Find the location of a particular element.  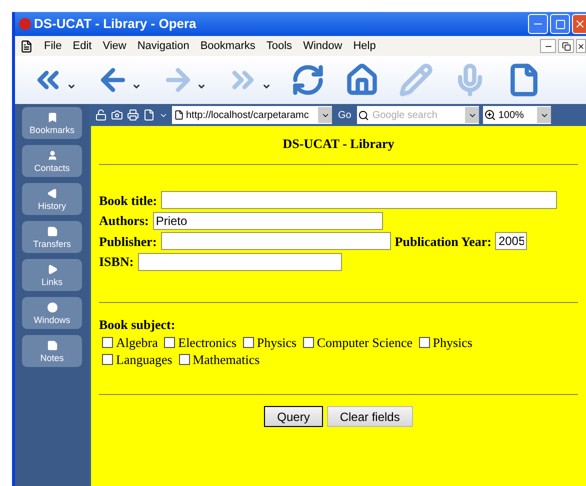

maximize-button is located at coordinates (560, 24).